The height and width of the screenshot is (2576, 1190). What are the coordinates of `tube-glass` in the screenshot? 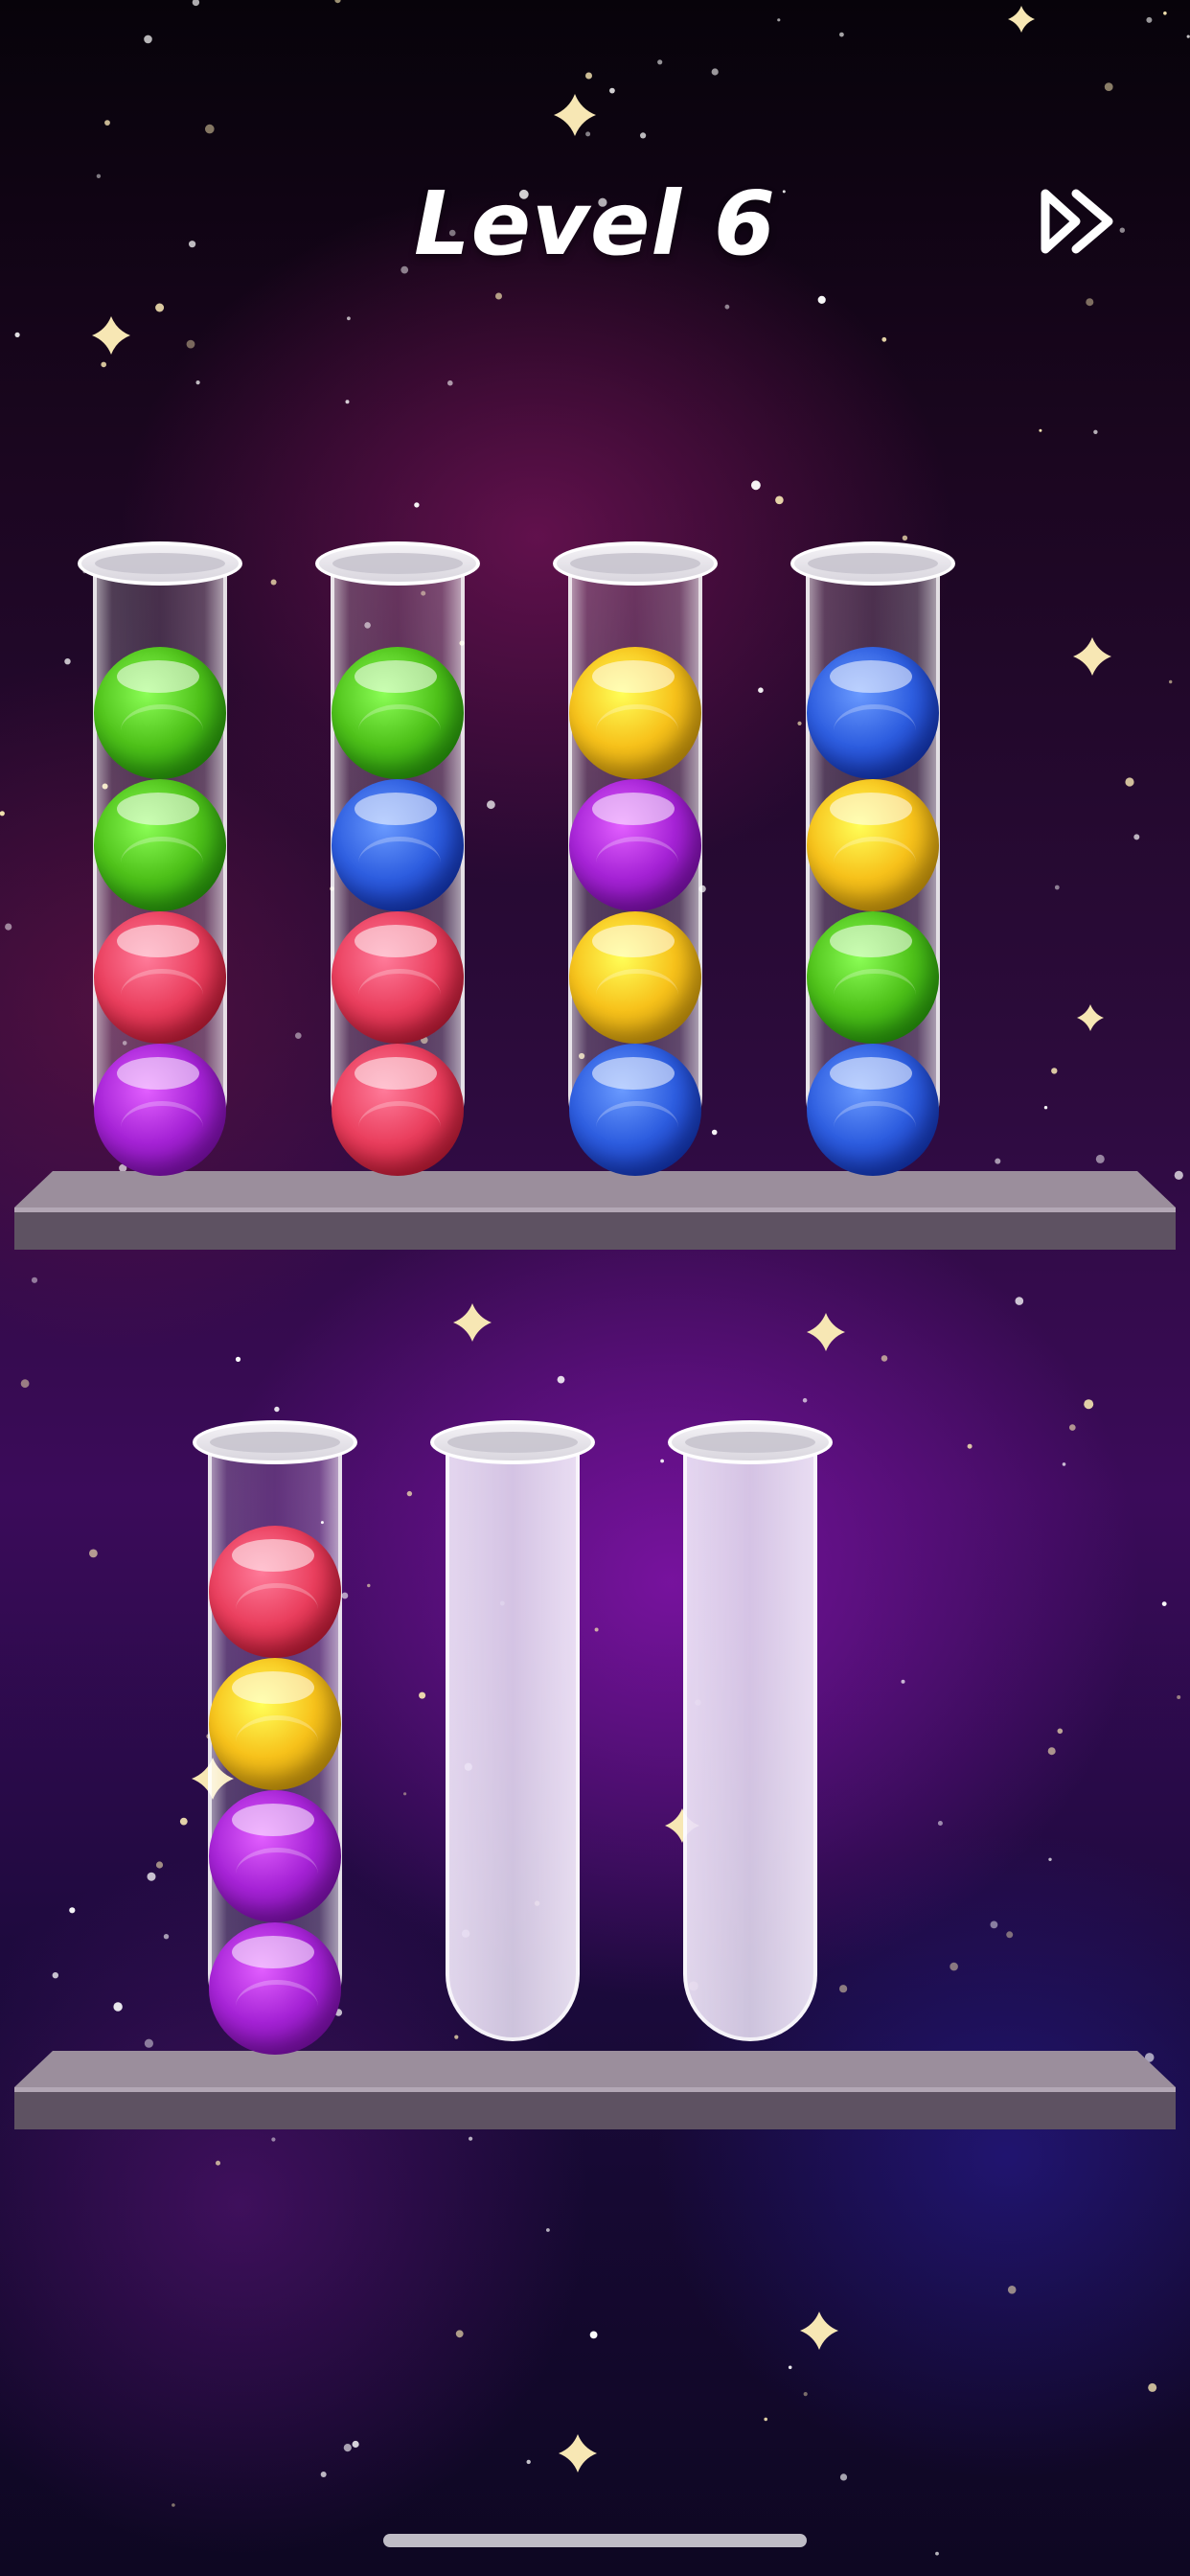 It's located at (750, 1744).